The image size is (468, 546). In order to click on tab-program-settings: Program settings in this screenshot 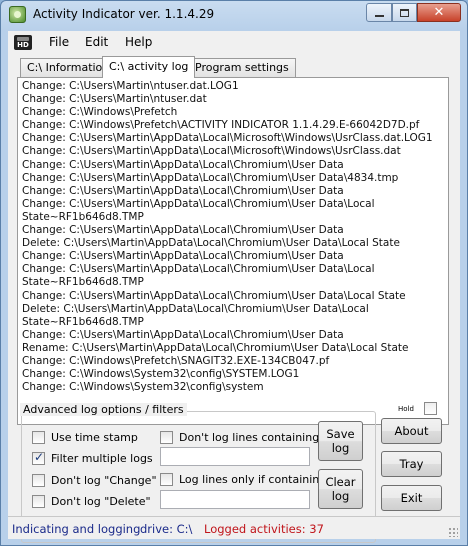, I will do `click(242, 67)`.